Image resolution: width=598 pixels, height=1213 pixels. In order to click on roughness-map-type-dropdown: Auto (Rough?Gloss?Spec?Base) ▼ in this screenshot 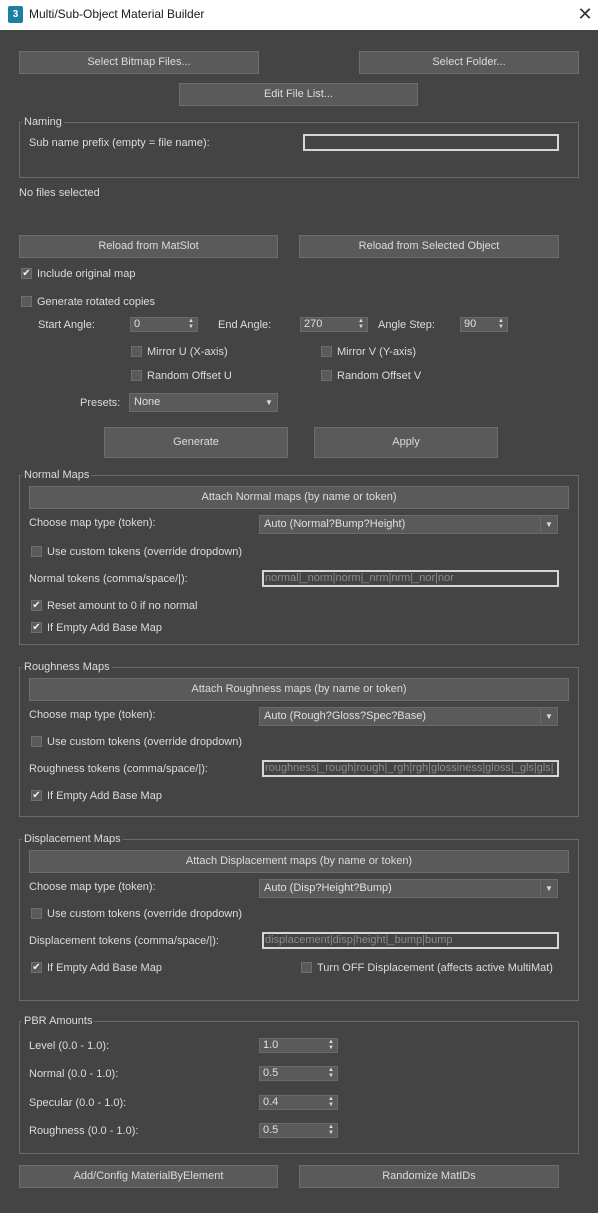, I will do `click(408, 716)`.